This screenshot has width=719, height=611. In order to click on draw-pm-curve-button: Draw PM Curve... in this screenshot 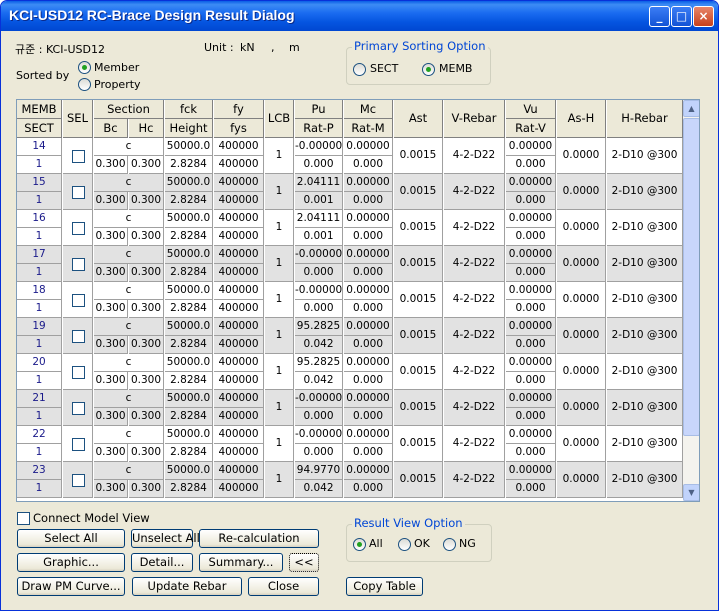, I will do `click(71, 586)`.